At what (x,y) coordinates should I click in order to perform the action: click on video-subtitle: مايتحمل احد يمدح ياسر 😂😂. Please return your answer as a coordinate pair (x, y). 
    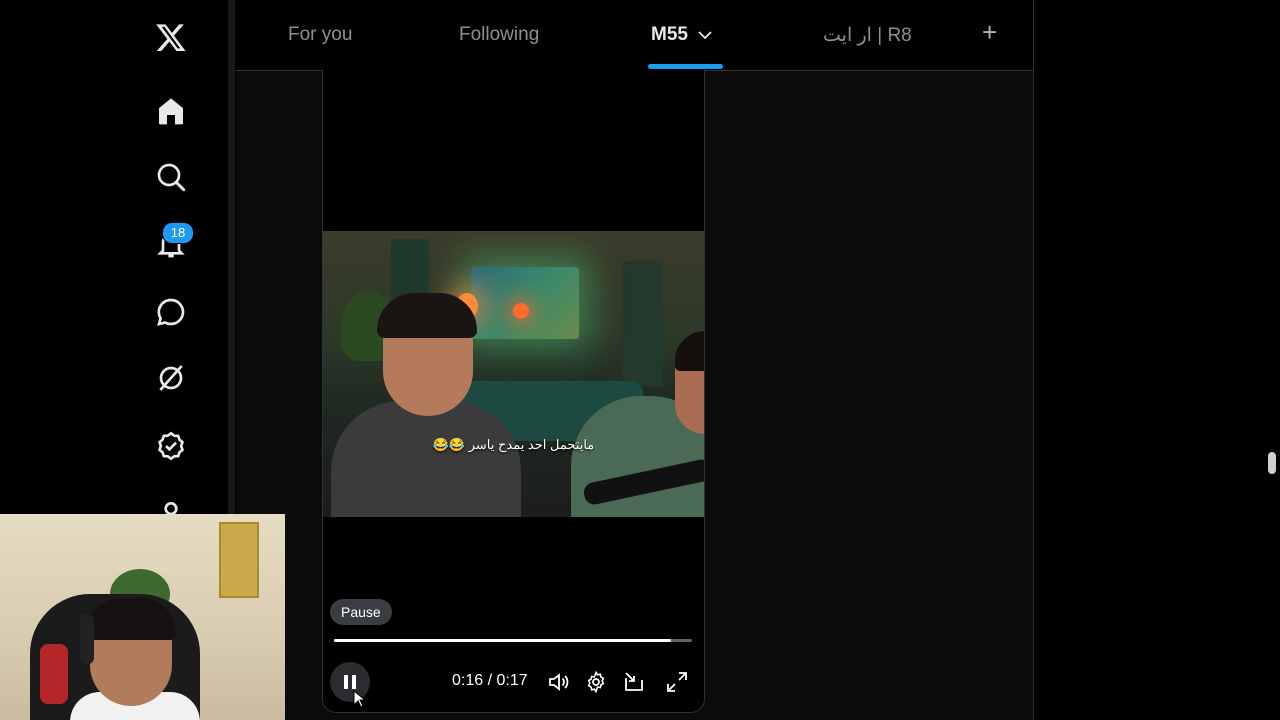
    Looking at the image, I should click on (513, 444).